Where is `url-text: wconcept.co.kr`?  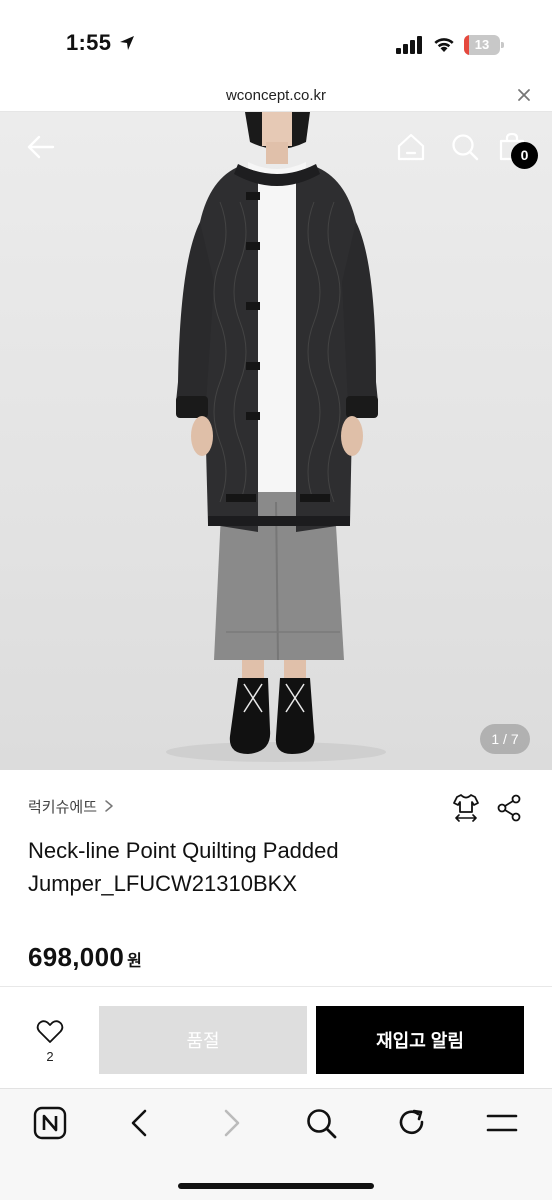
url-text: wconcept.co.kr is located at coordinates (276, 95).